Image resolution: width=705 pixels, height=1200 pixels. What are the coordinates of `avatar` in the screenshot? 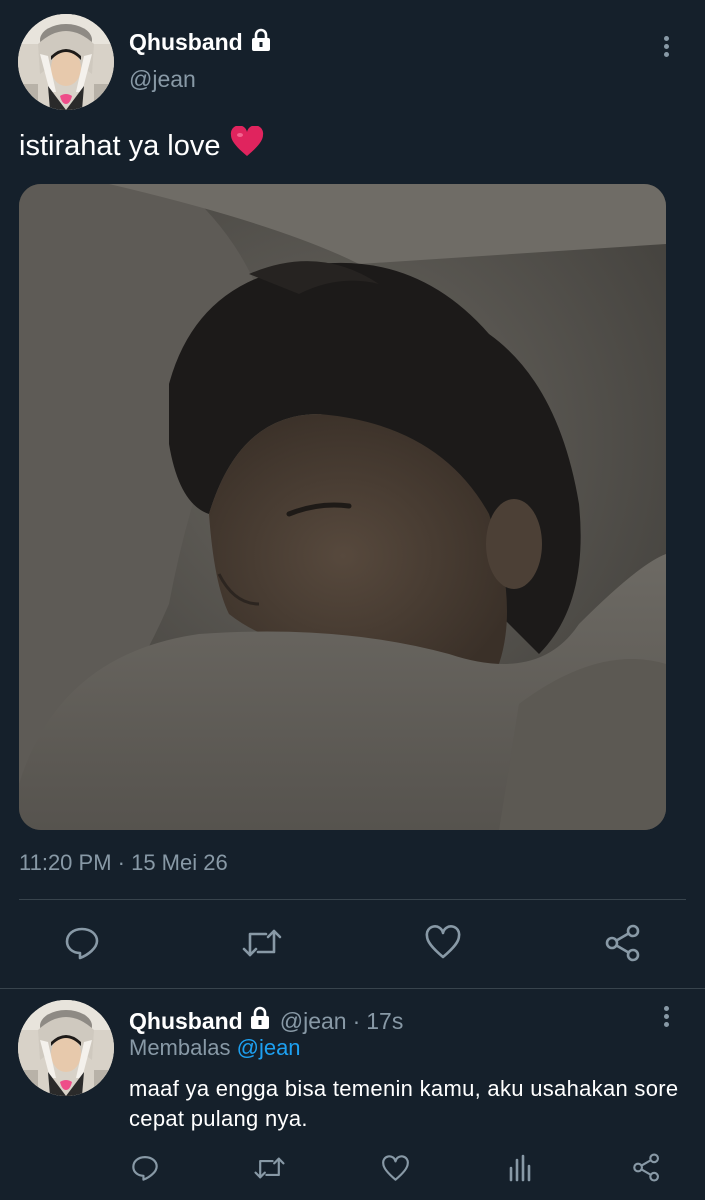 It's located at (66, 62).